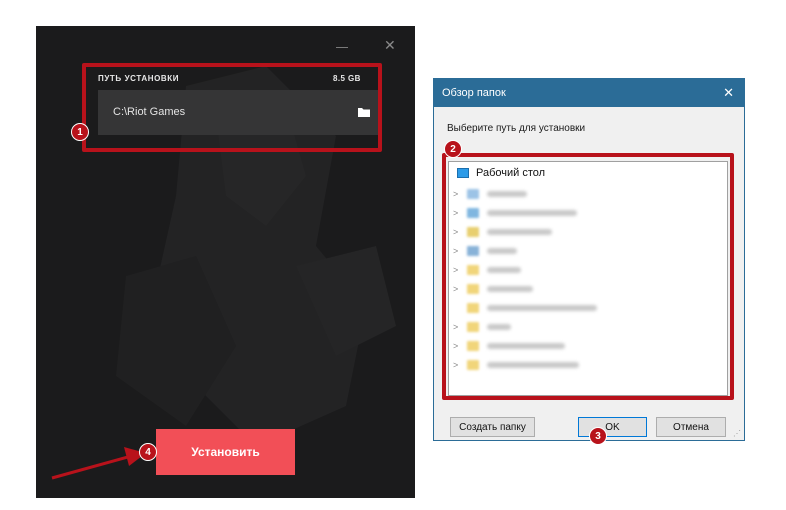 The width and height of the screenshot is (786, 510). Describe the element at coordinates (516, 128) in the screenshot. I see `dialog-prompt: Выберите путь для установки` at that location.